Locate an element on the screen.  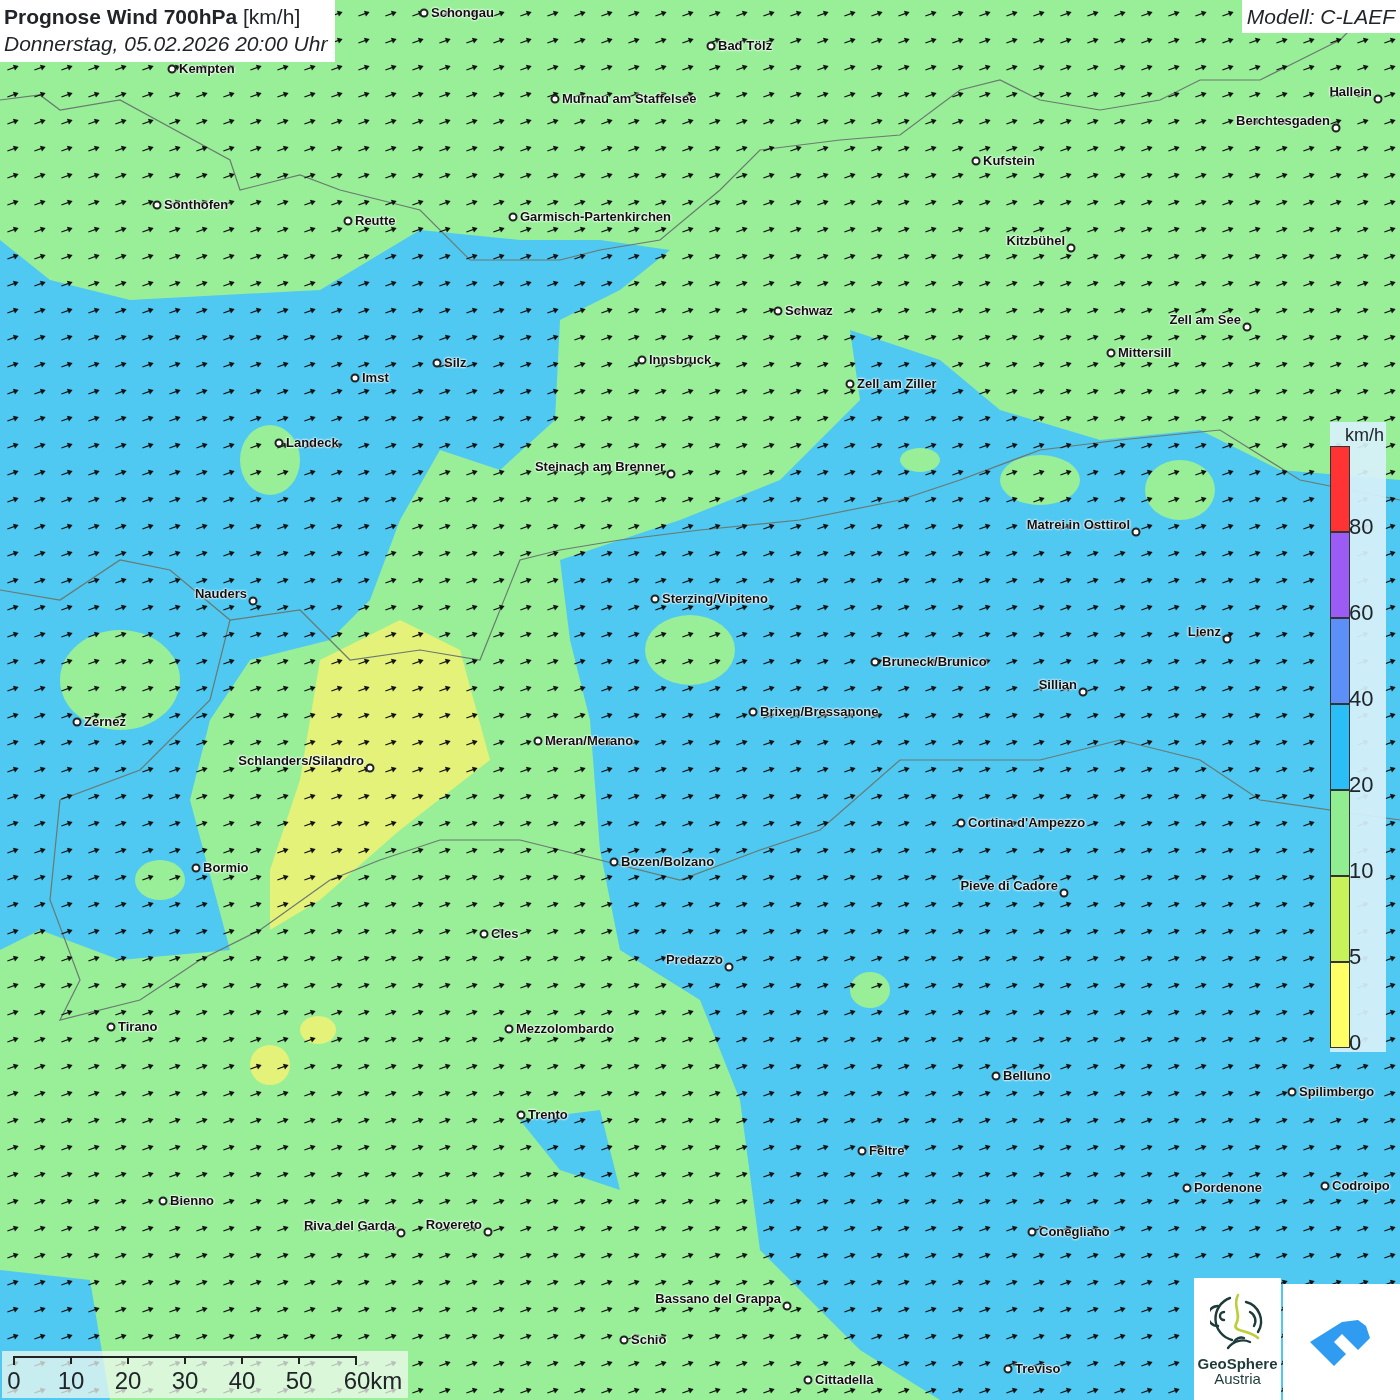
city-label: Kufstein is located at coordinates (1009, 160).